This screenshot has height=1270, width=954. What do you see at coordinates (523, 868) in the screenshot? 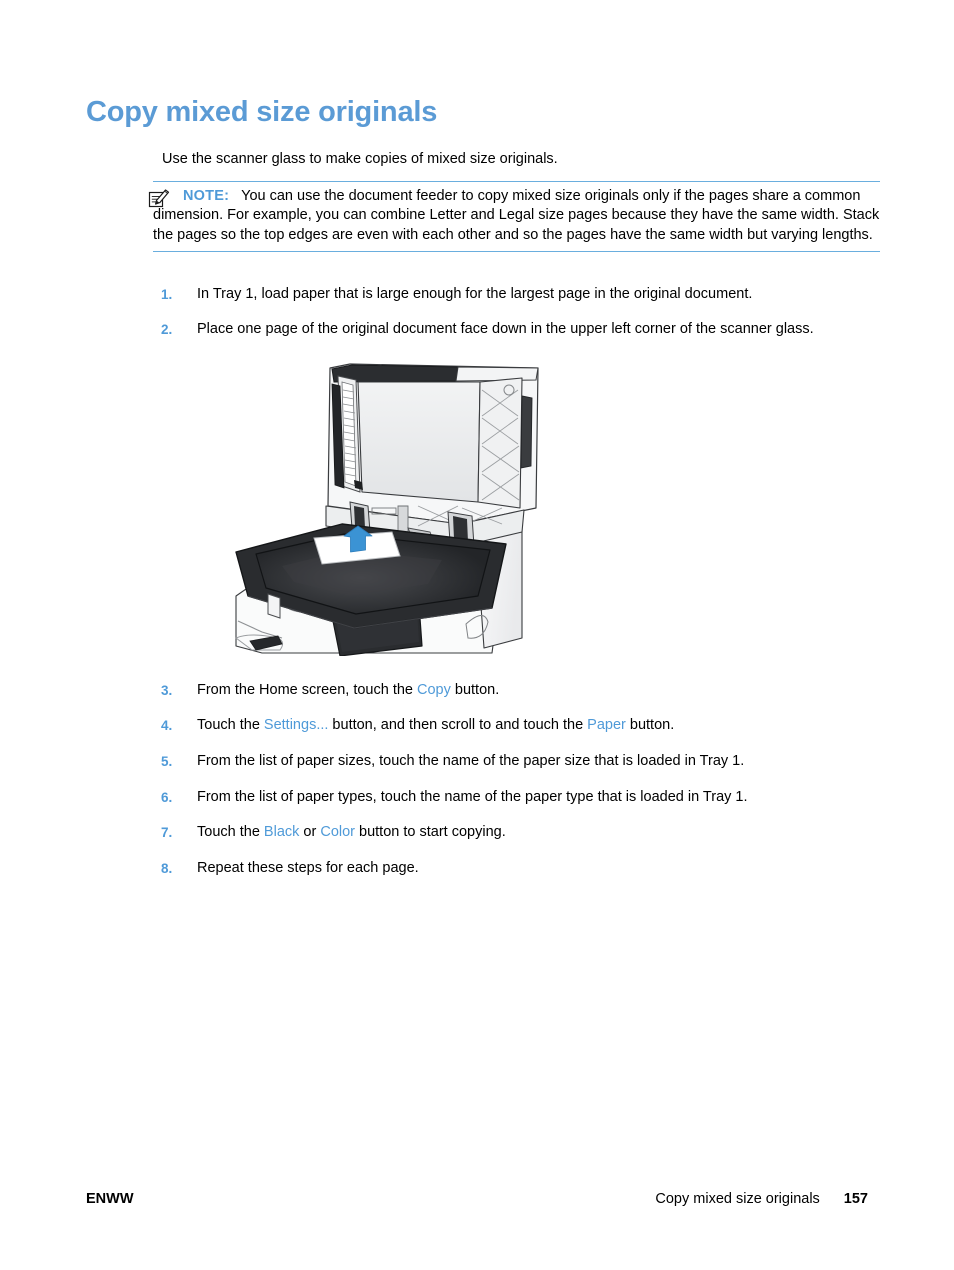
I see `step-item-8: 8. Repeat these steps for each page.` at bounding box center [523, 868].